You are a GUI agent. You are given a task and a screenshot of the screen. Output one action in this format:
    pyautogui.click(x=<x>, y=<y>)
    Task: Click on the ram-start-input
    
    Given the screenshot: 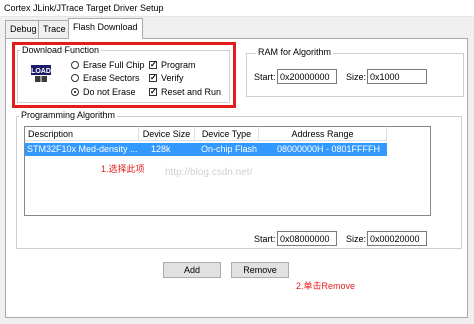 What is the action you would take?
    pyautogui.click(x=307, y=76)
    